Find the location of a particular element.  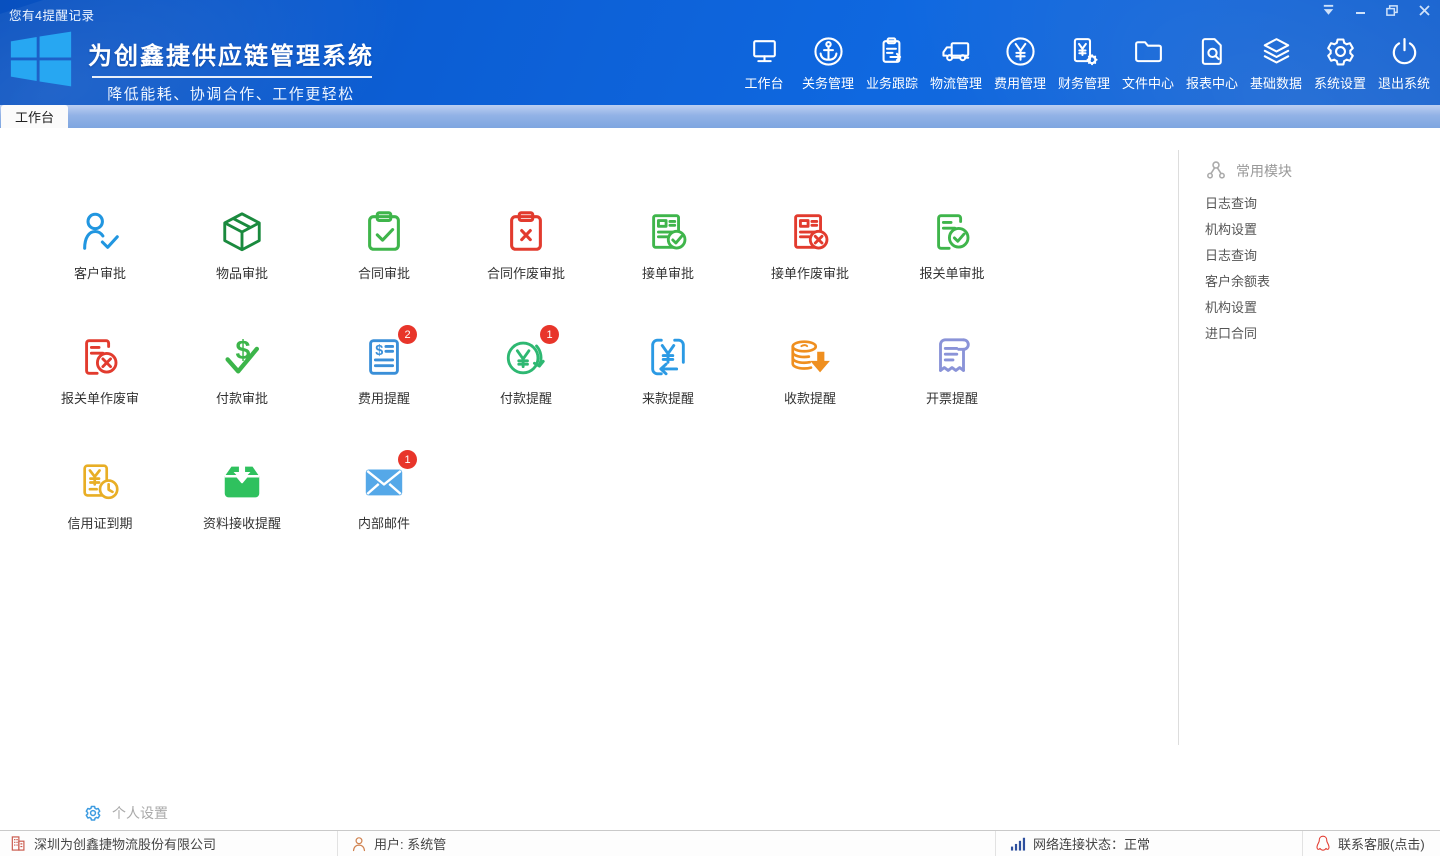

status-user: 用户: 系统管 is located at coordinates (666, 843).